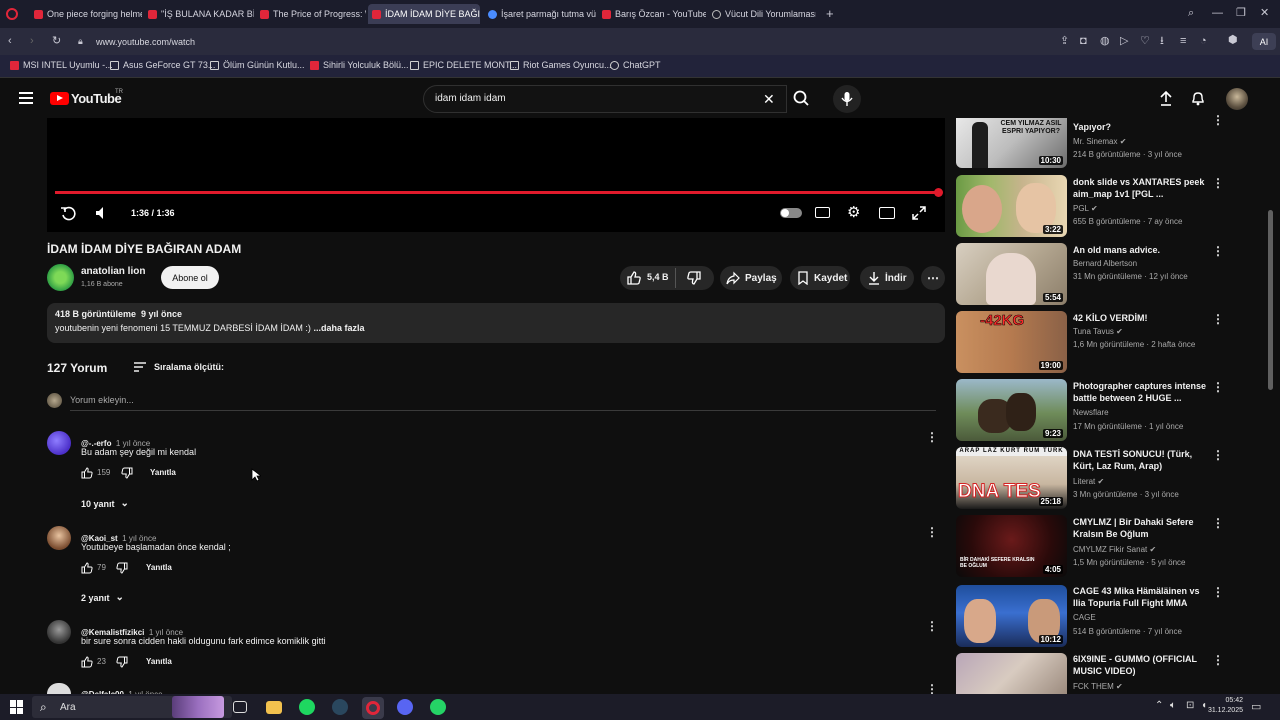 This screenshot has width=1280, height=720. Describe the element at coordinates (68, 213) in the screenshot. I see `replay-button` at that location.